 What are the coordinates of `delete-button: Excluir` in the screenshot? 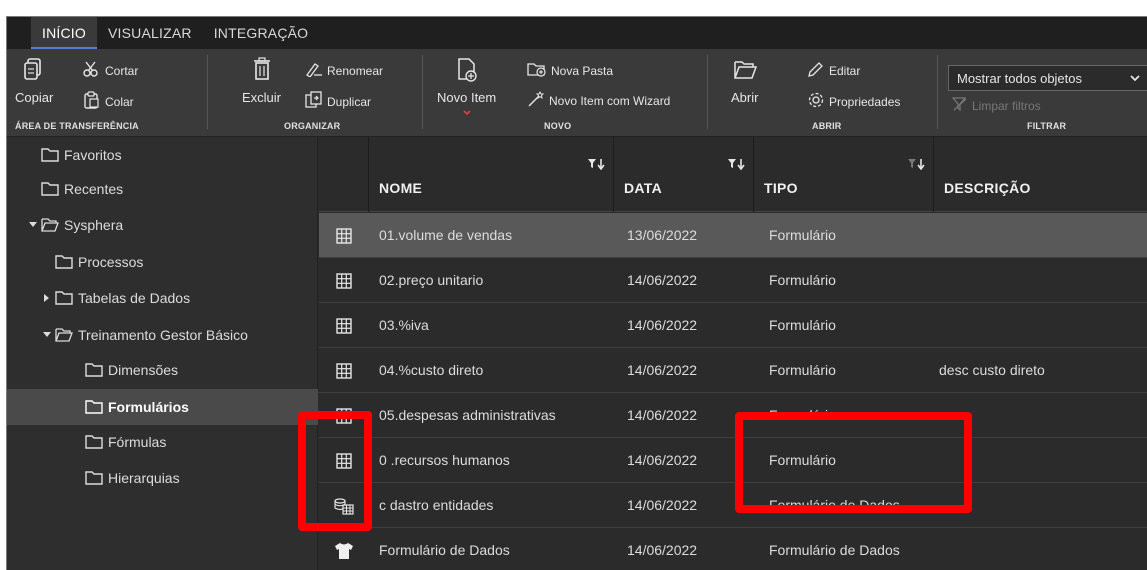 It's located at (261, 80).